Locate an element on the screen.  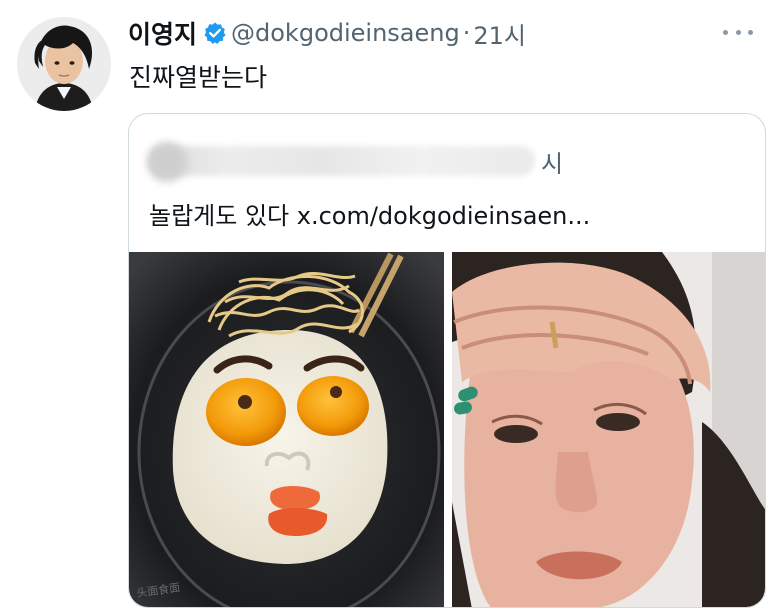
more-options-icon is located at coordinates (738, 32).